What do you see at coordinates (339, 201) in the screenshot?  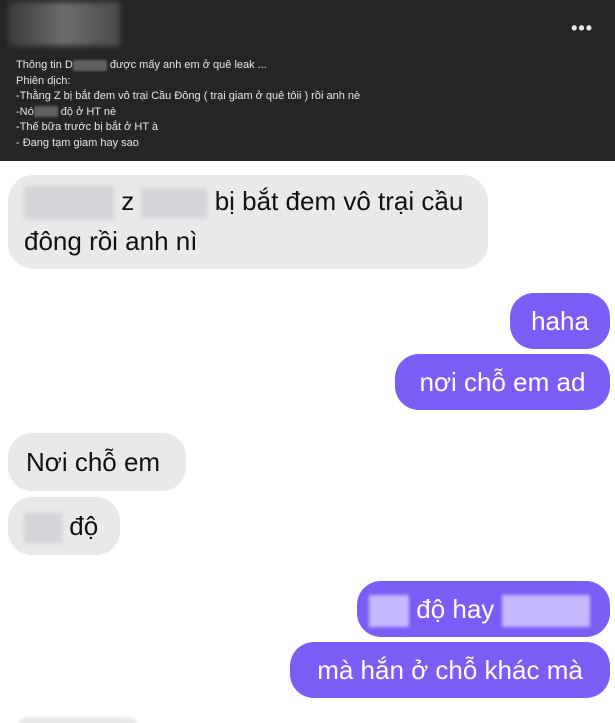 I see `message-text: bị bắt đem vô trại cầu` at bounding box center [339, 201].